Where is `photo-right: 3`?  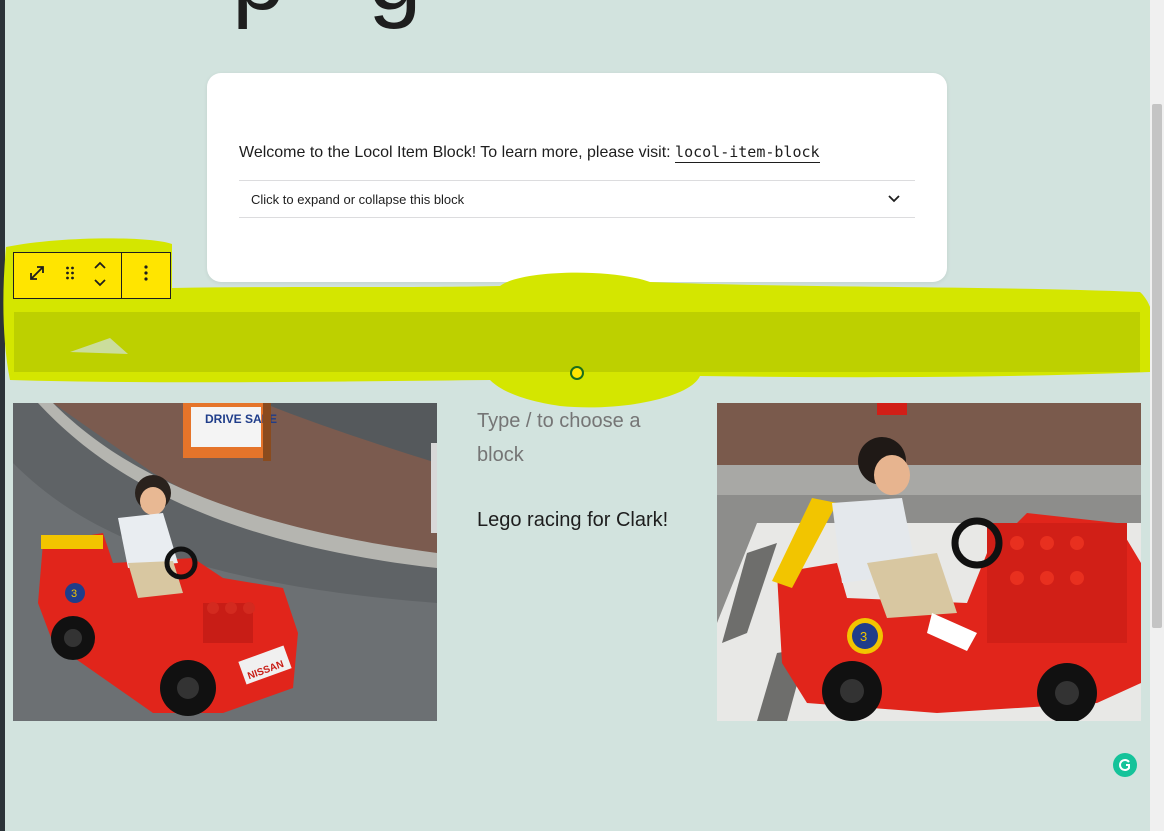 photo-right: 3 is located at coordinates (929, 562).